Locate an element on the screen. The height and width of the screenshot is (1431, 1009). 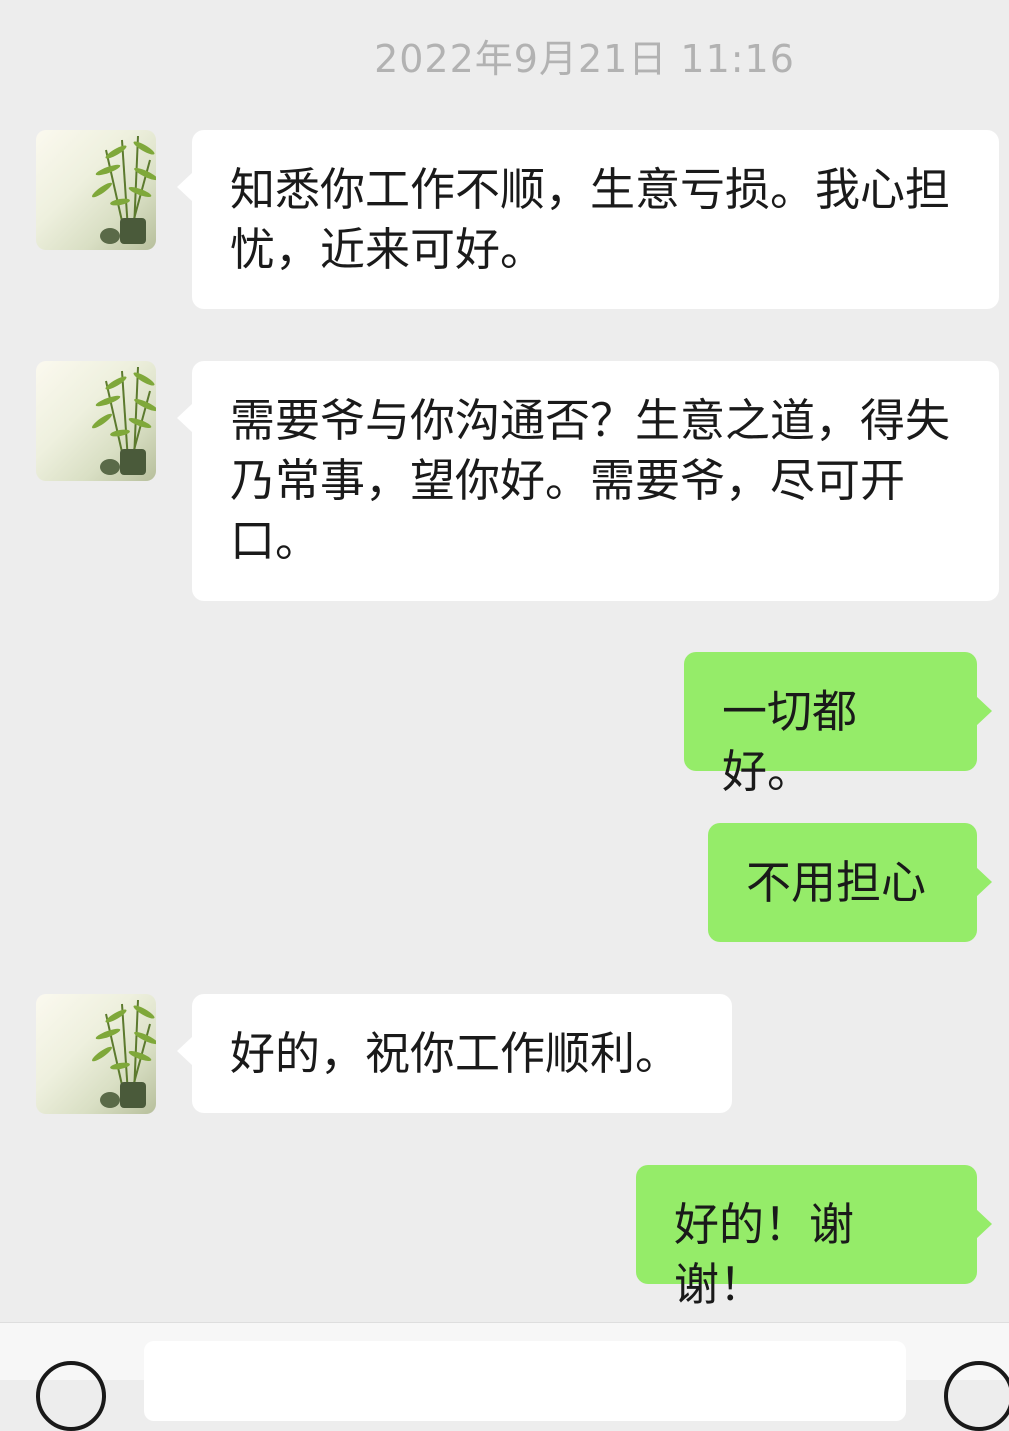
emoji-icon is located at coordinates (976, 1396).